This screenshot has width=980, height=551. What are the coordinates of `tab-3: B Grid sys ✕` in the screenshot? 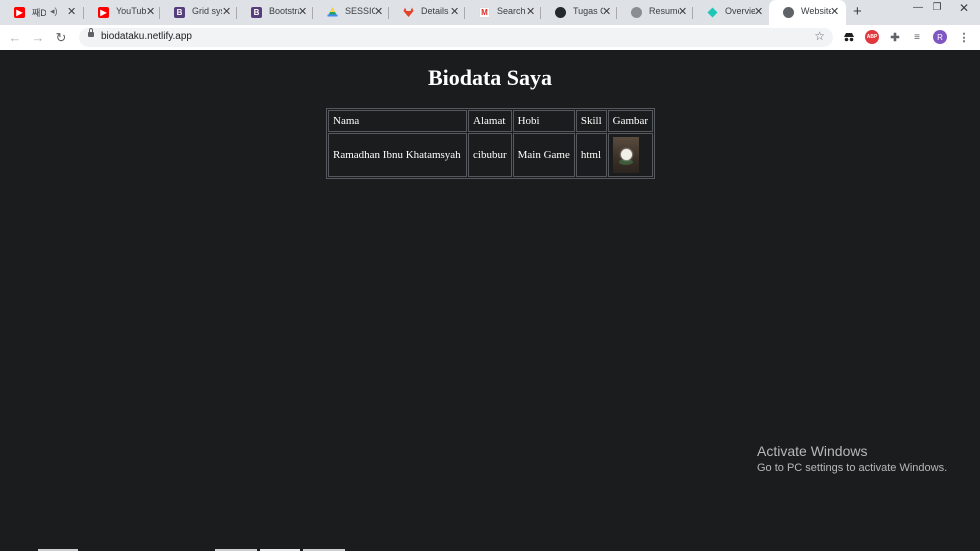 It's located at (198, 12).